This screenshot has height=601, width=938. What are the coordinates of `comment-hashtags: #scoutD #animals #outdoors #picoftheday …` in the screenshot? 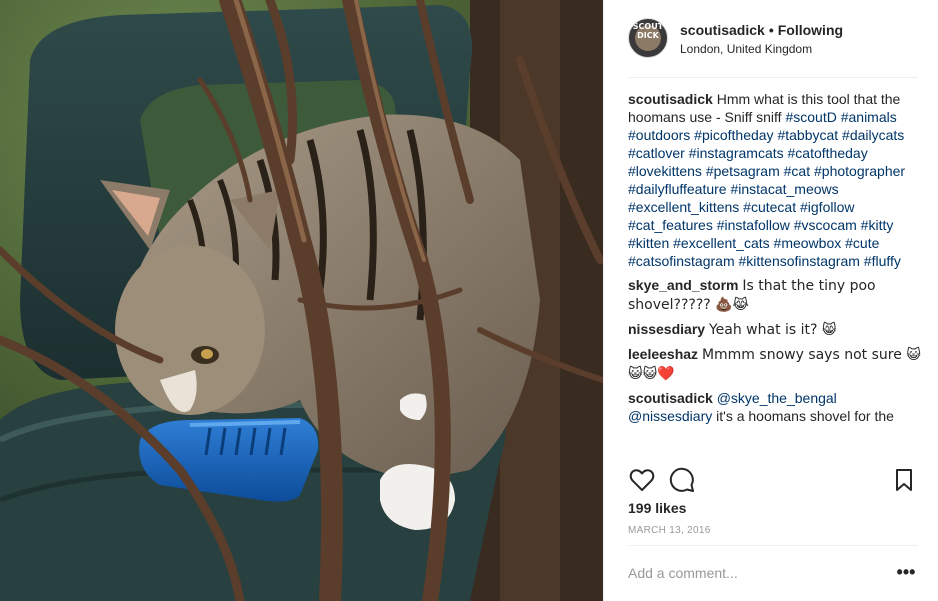 It's located at (766, 189).